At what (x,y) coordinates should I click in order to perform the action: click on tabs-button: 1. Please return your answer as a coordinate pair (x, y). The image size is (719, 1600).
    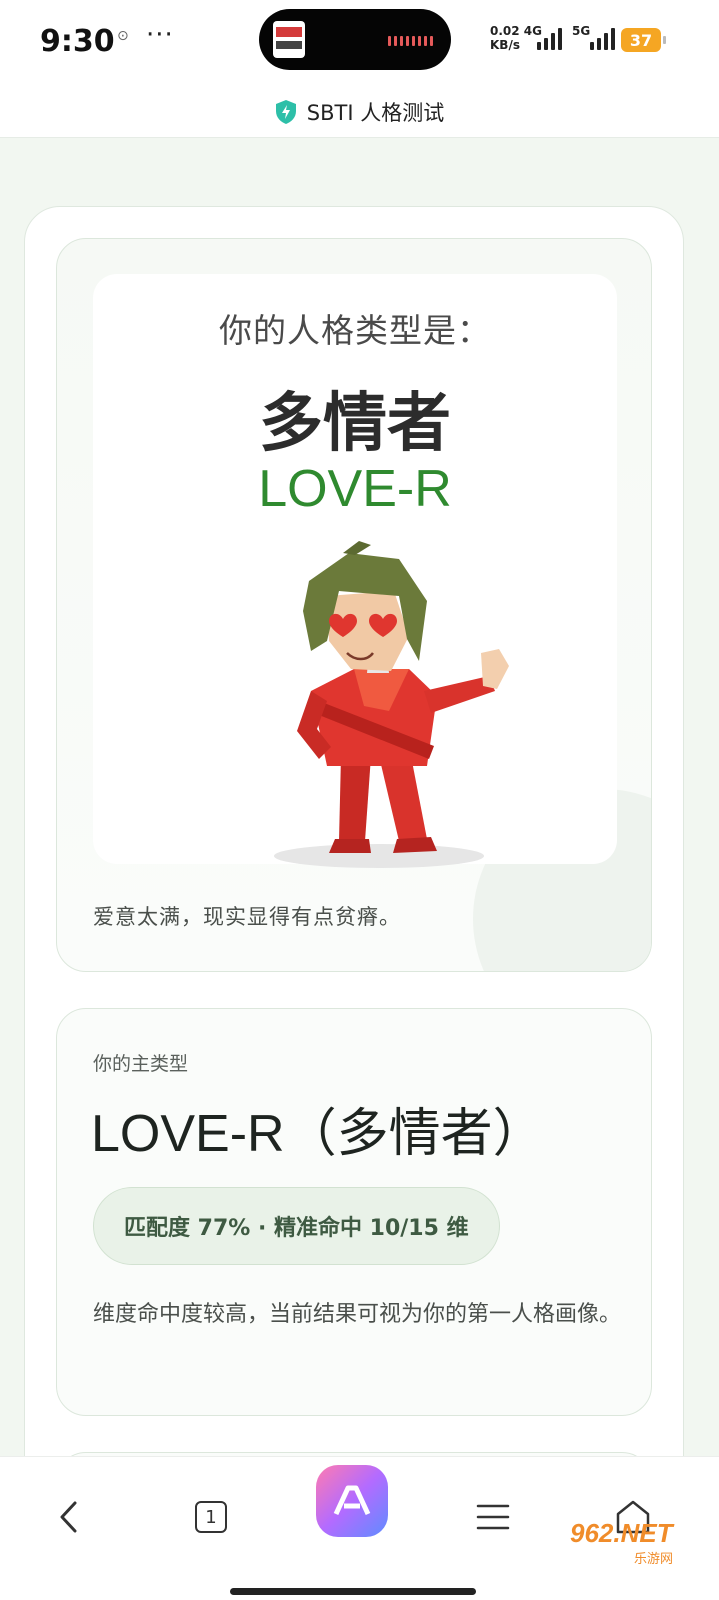
    Looking at the image, I should click on (211, 1517).